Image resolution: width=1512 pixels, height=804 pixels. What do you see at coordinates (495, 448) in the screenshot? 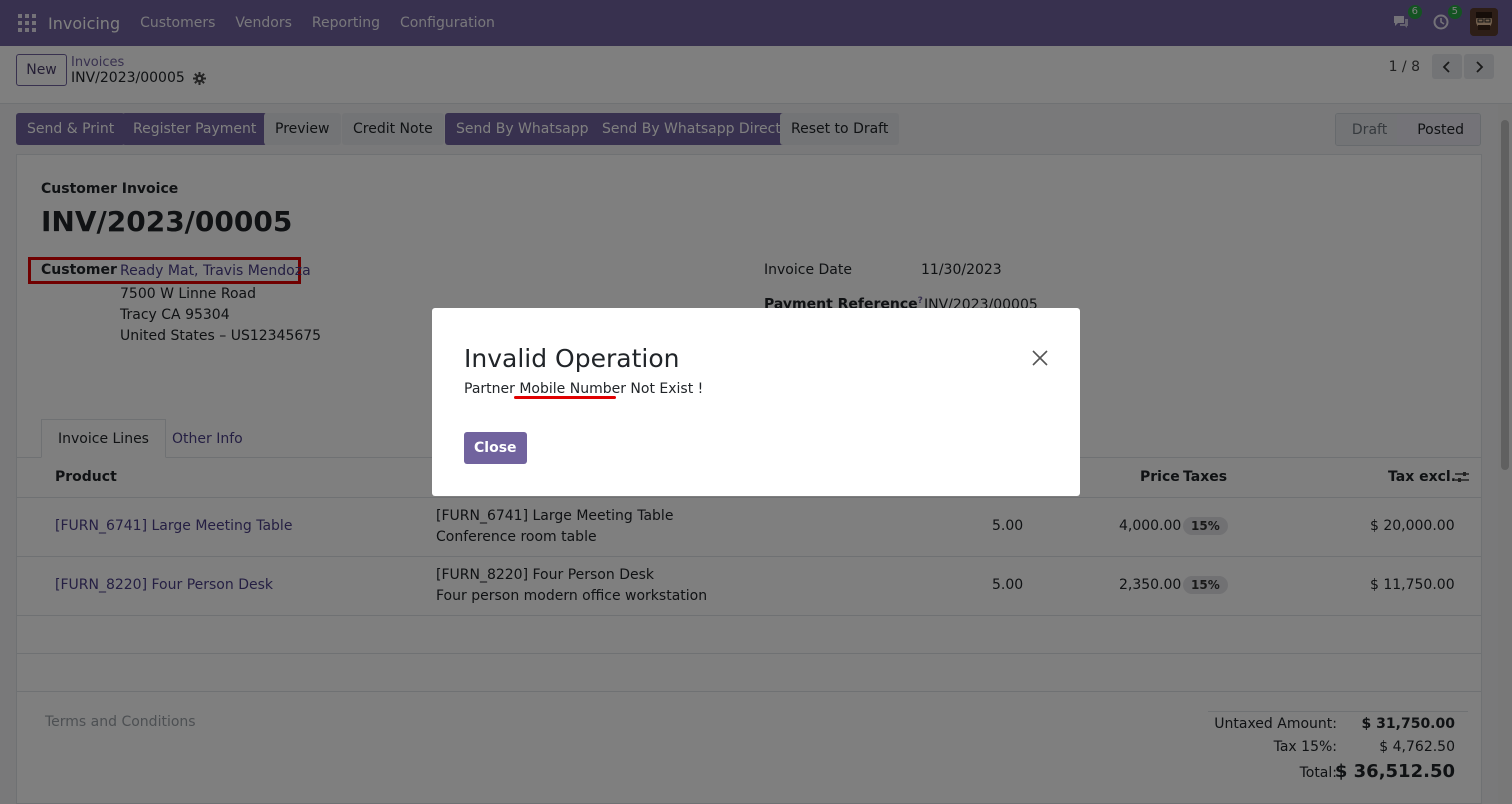
I see `close-button: Close` at bounding box center [495, 448].